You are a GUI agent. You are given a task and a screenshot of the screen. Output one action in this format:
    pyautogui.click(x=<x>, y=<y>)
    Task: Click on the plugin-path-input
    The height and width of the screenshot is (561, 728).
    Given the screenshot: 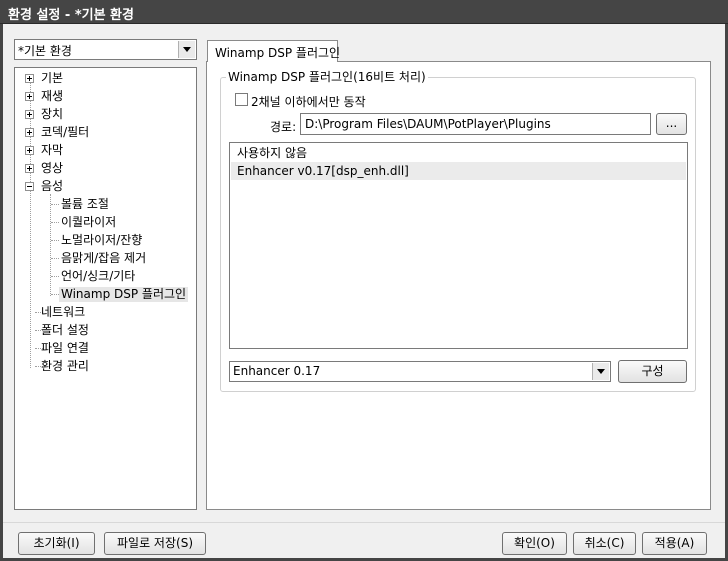 What is the action you would take?
    pyautogui.click(x=475, y=124)
    